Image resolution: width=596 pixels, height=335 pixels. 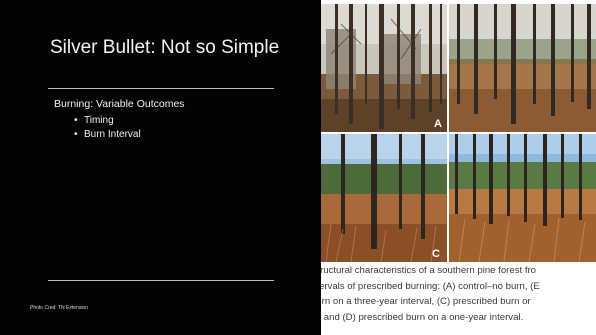 What do you see at coordinates (522, 68) in the screenshot?
I see `forest-photo-b` at bounding box center [522, 68].